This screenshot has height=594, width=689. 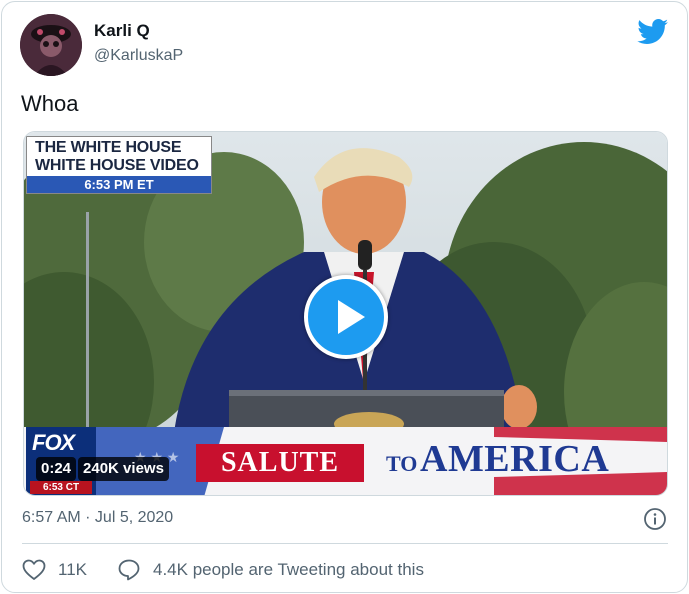 I want to click on video-views: 240K views, so click(x=123, y=469).